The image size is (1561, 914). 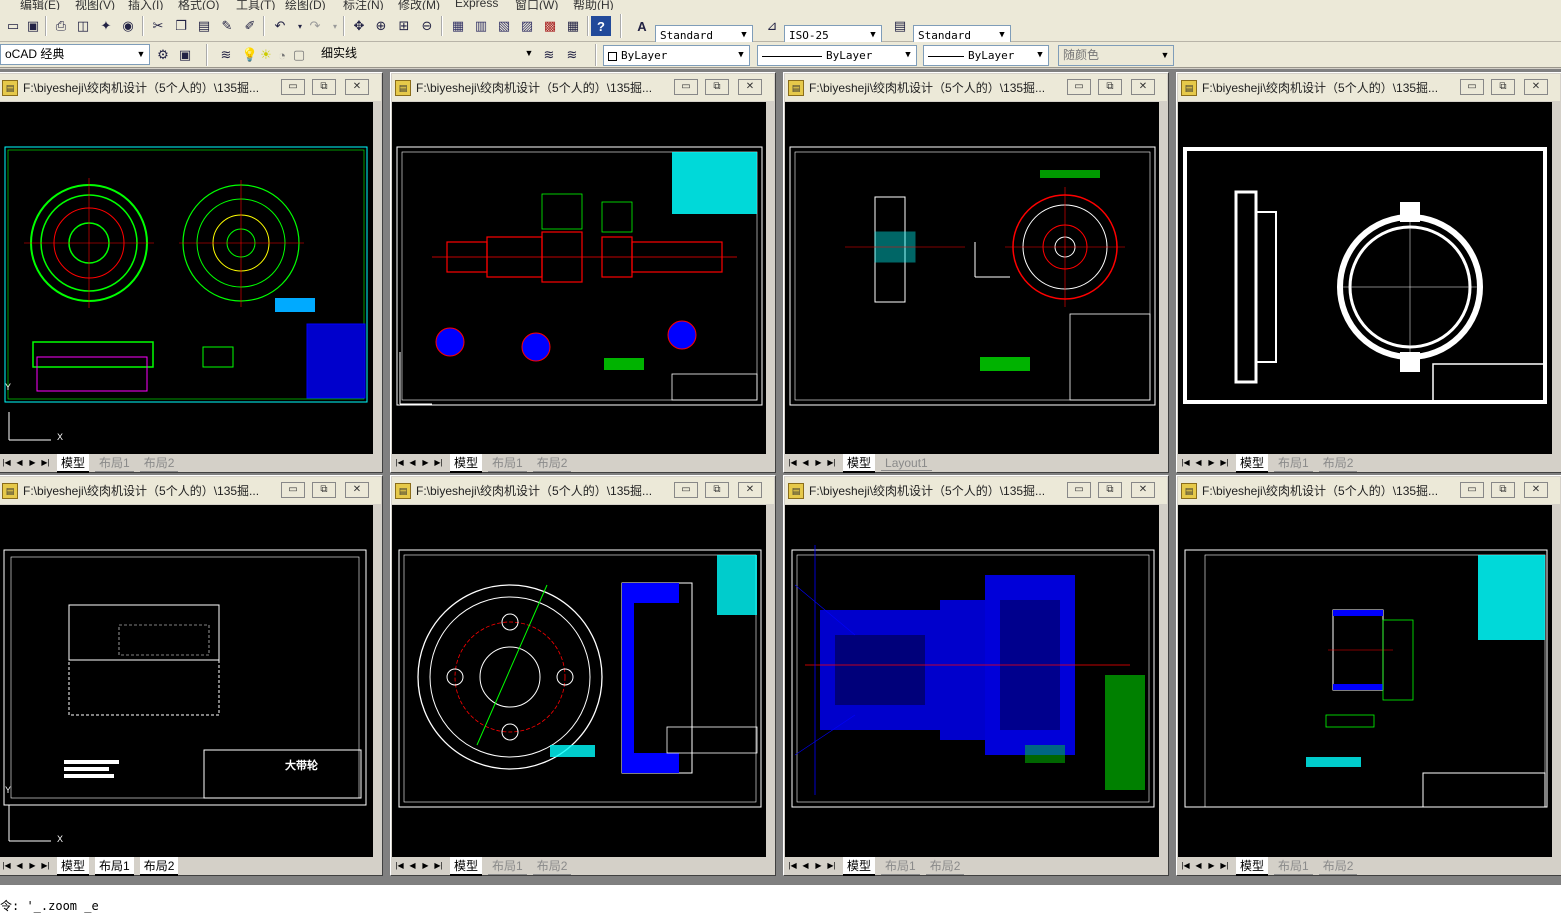 What do you see at coordinates (181, 26) in the screenshot?
I see `copy-icon: ❐` at bounding box center [181, 26].